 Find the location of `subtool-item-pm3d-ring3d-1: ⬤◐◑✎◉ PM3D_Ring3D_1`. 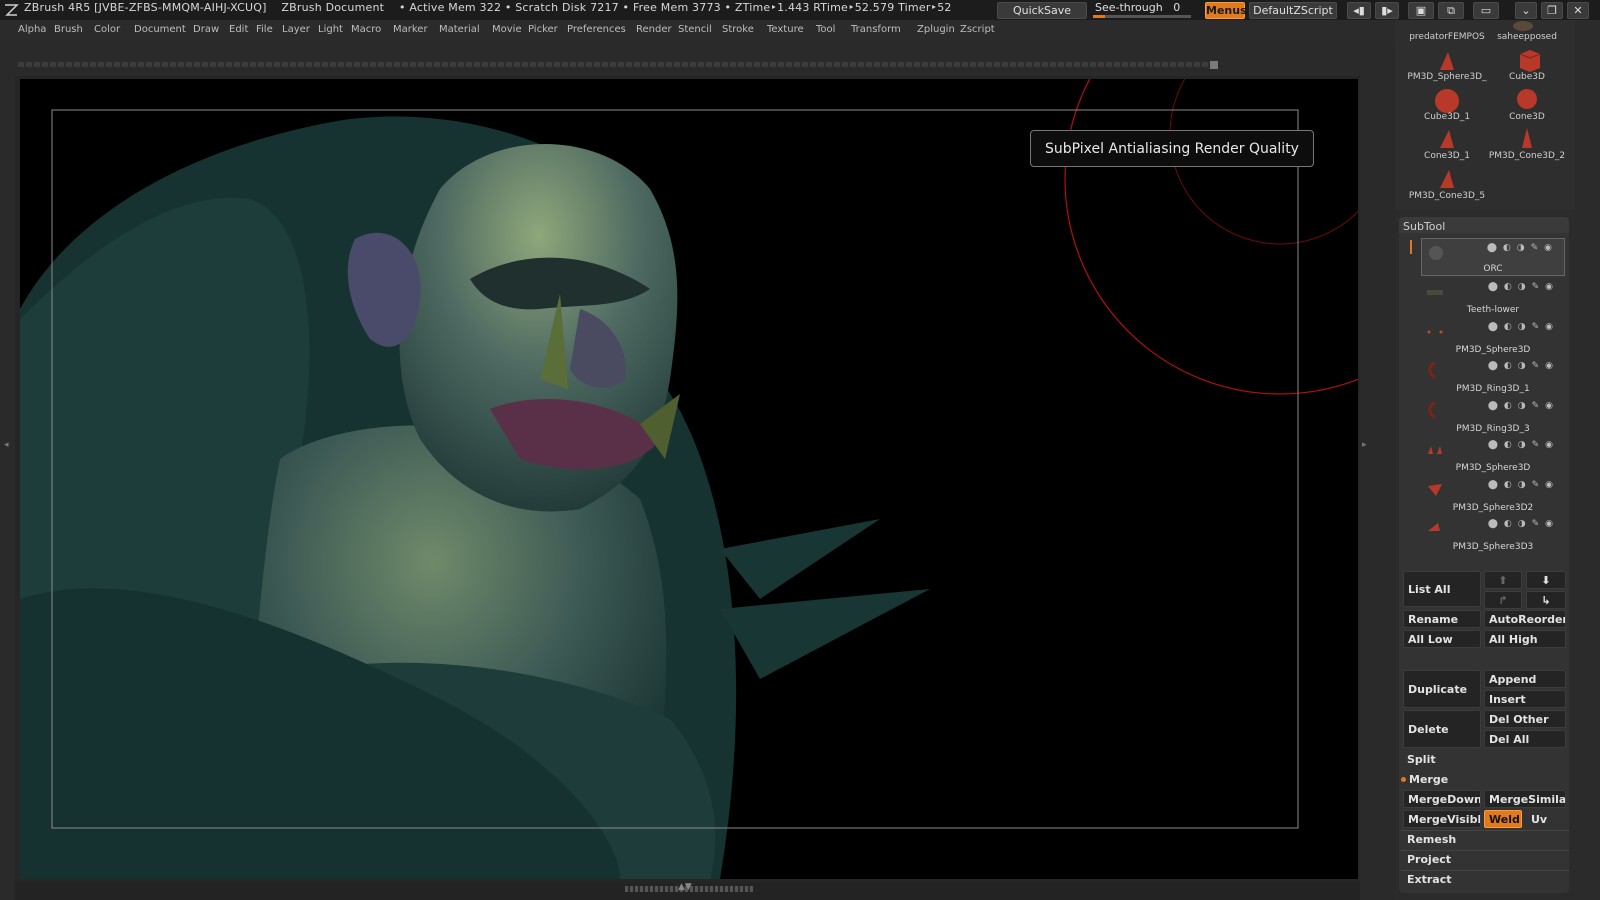

subtool-item-pm3d-ring3d-1: ⬤◐◑✎◉ PM3D_Ring3D_1 is located at coordinates (1493, 376).